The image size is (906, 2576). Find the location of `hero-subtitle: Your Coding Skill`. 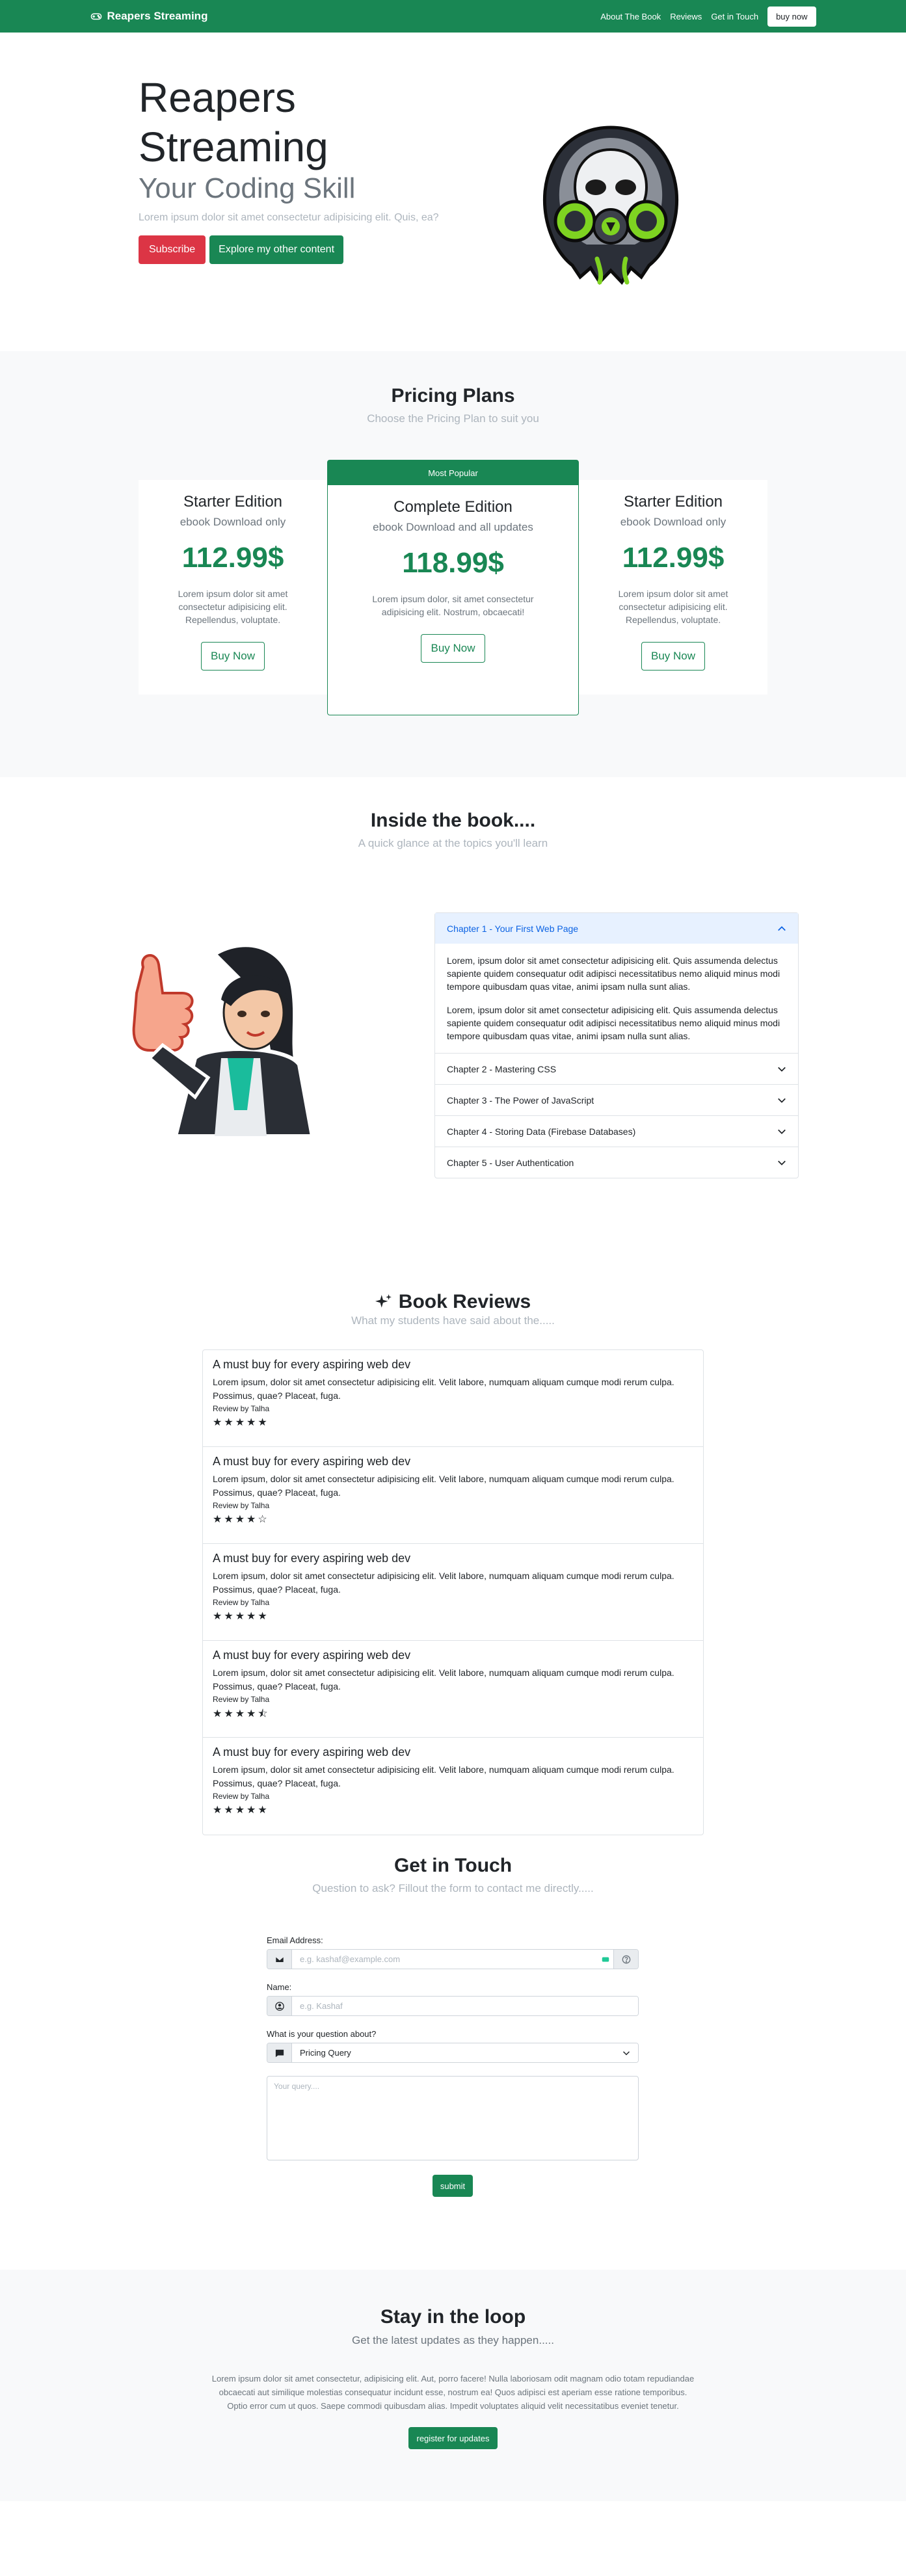

hero-subtitle: Your Coding Skill is located at coordinates (247, 188).